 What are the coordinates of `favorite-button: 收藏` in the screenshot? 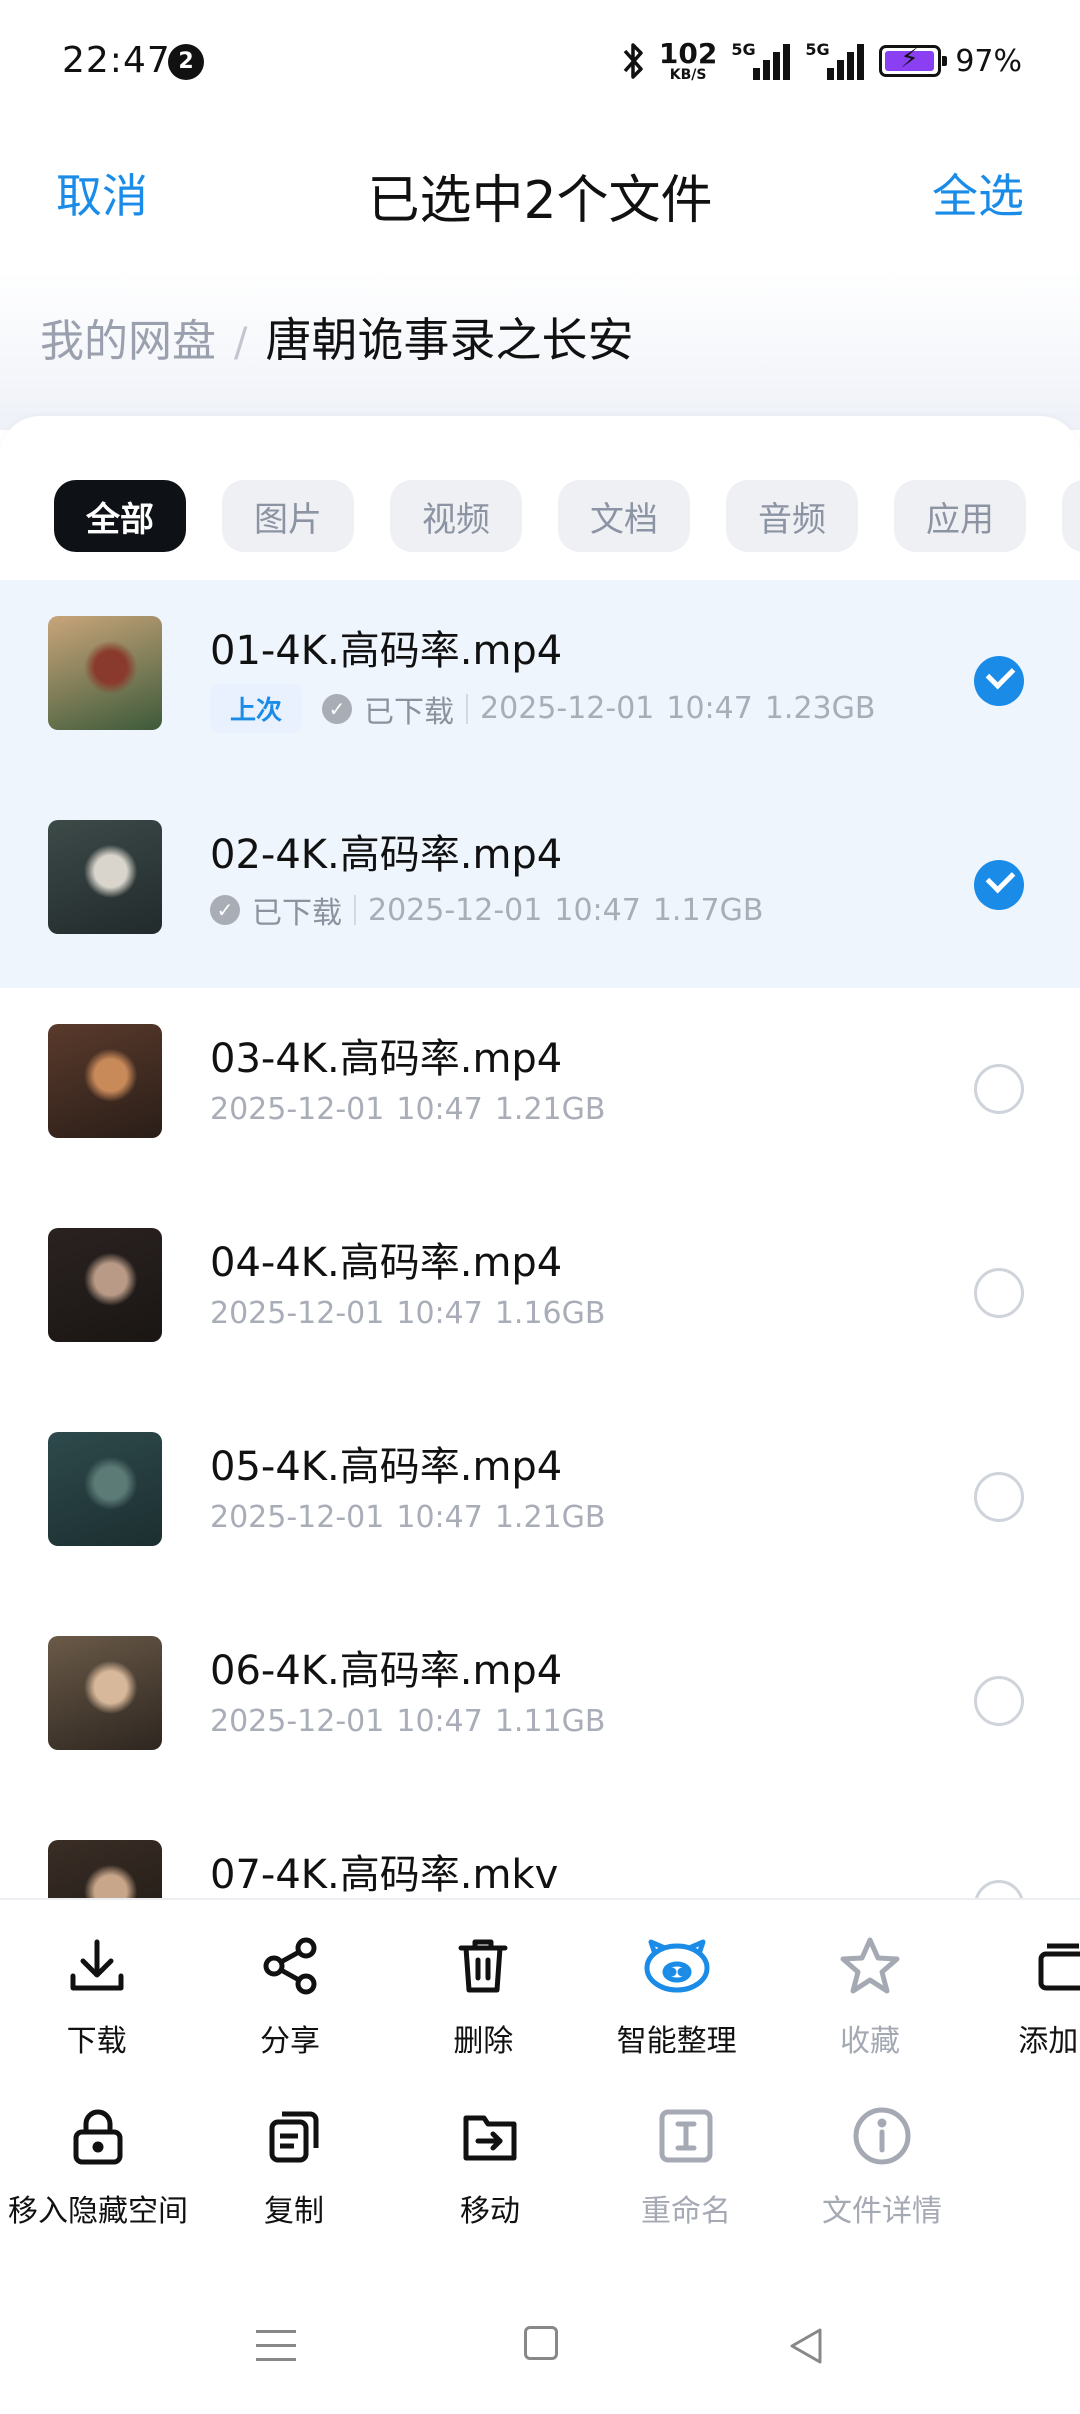 It's located at (869, 1995).